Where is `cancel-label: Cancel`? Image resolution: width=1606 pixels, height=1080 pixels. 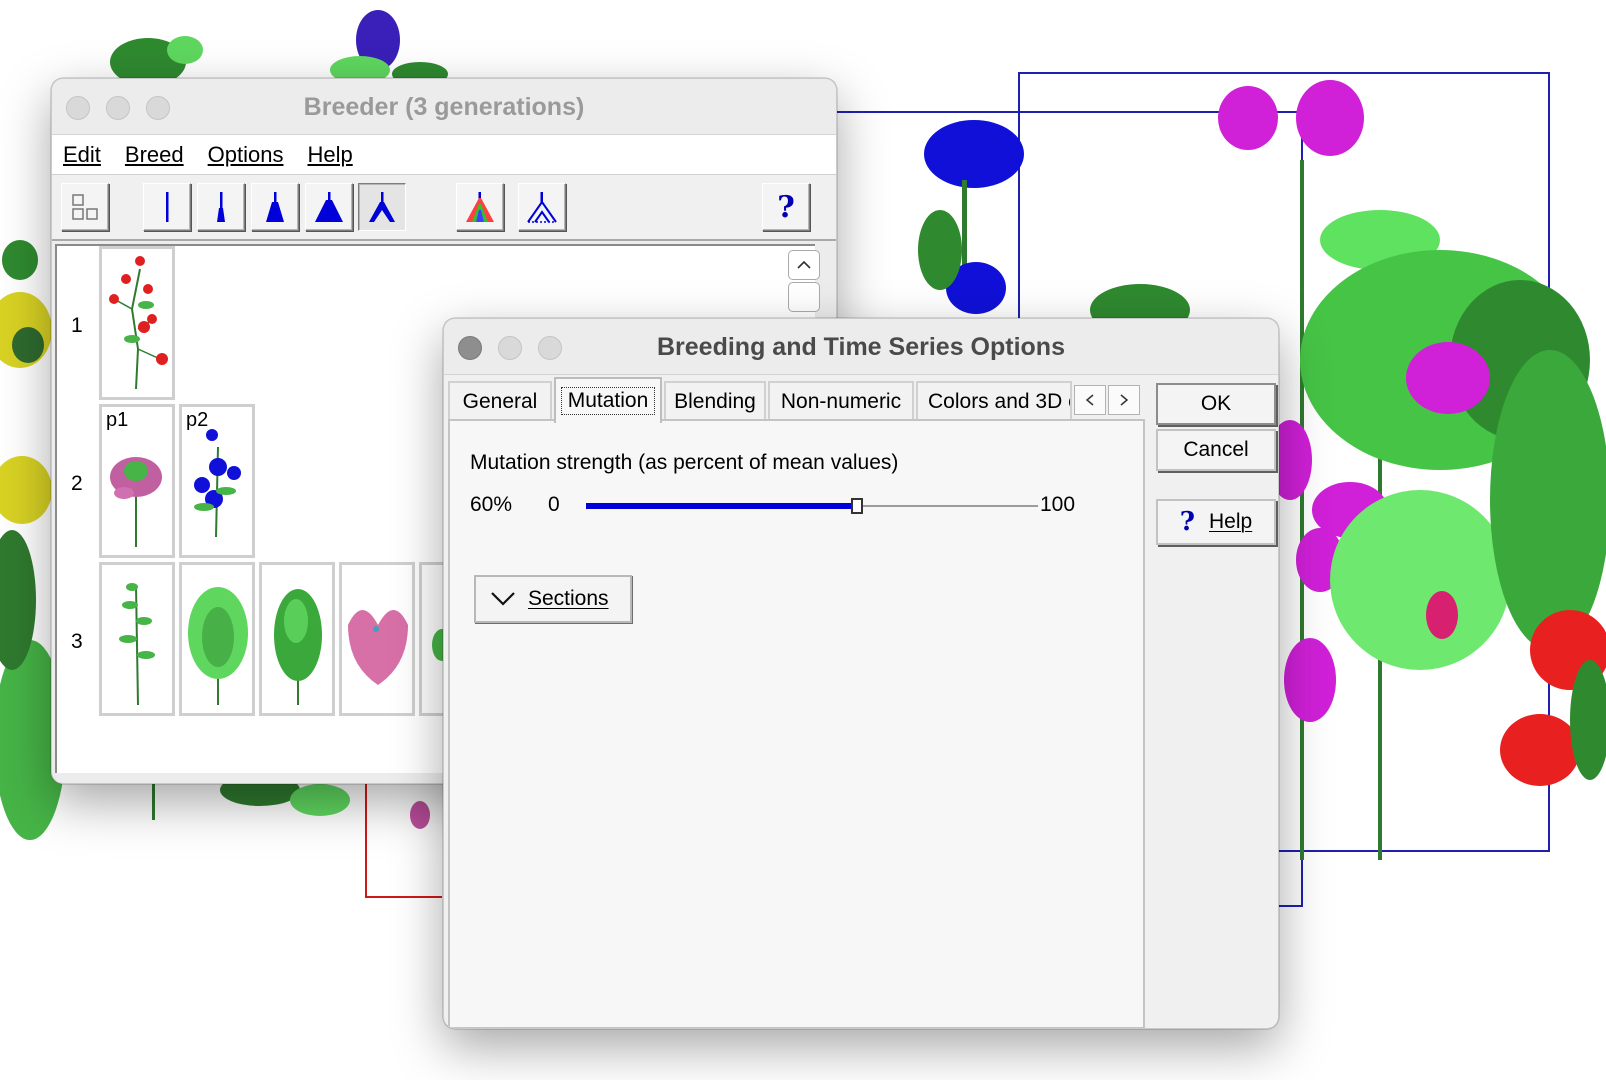 cancel-label: Cancel is located at coordinates (1216, 449).